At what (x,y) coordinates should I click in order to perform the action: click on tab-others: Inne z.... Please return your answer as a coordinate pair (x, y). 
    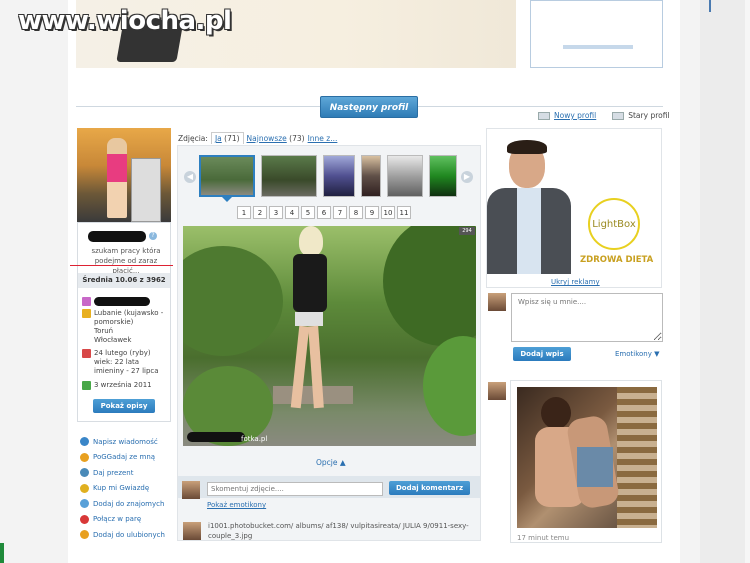
    Looking at the image, I should click on (323, 138).